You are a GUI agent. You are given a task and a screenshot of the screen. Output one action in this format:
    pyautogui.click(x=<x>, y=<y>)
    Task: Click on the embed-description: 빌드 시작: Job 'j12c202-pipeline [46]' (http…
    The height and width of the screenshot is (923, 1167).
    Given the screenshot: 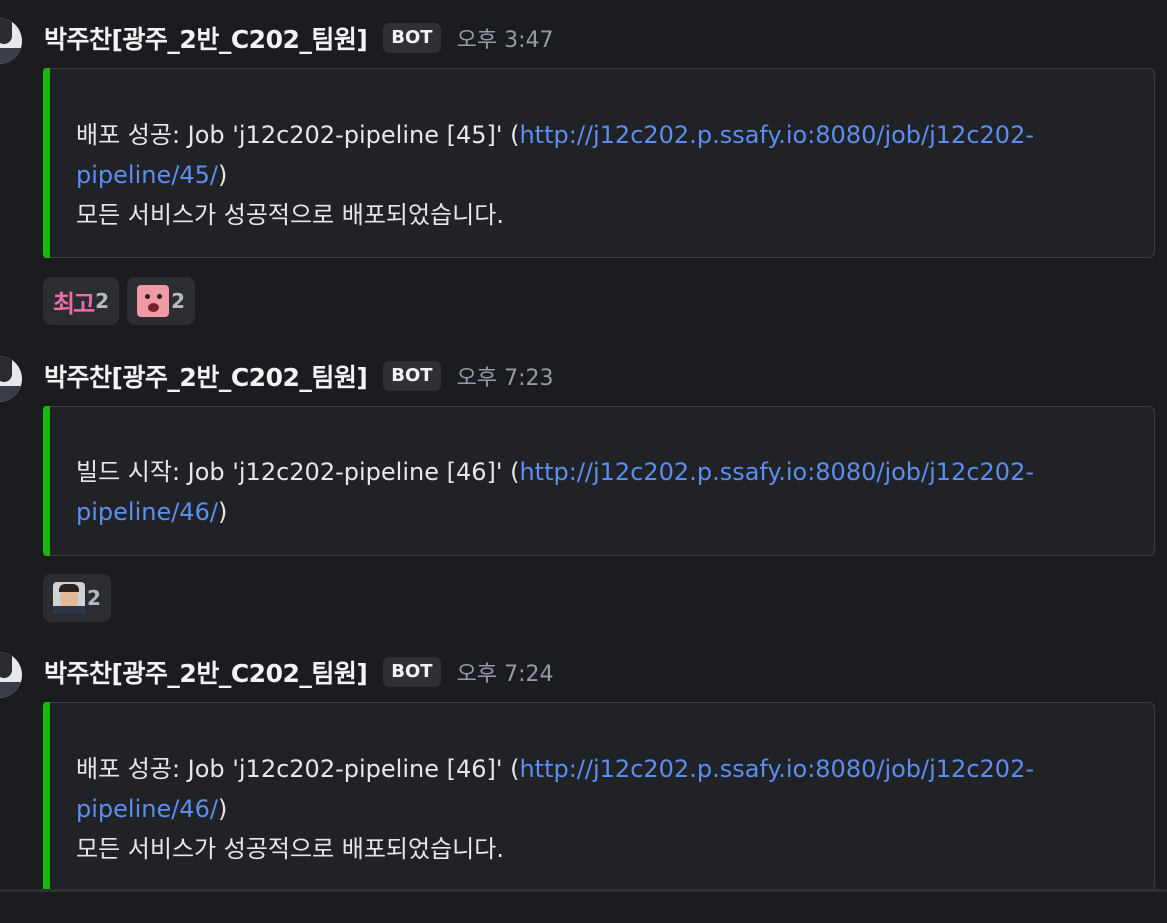 What is the action you would take?
    pyautogui.click(x=595, y=492)
    